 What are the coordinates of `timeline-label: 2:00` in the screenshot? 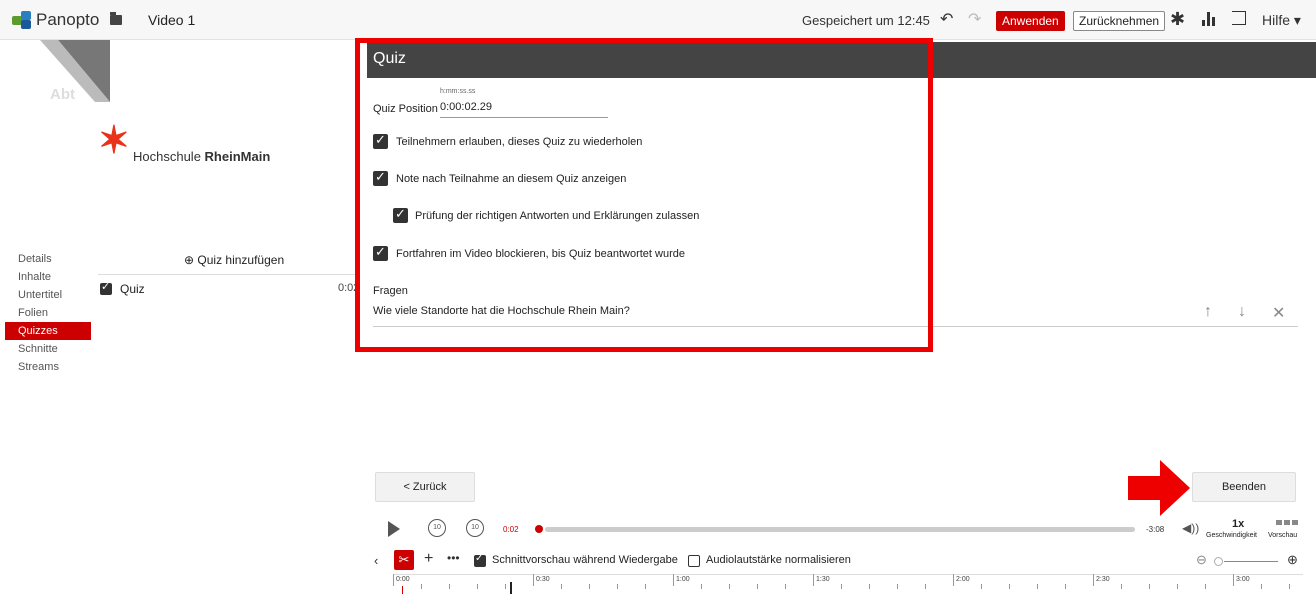 It's located at (963, 579).